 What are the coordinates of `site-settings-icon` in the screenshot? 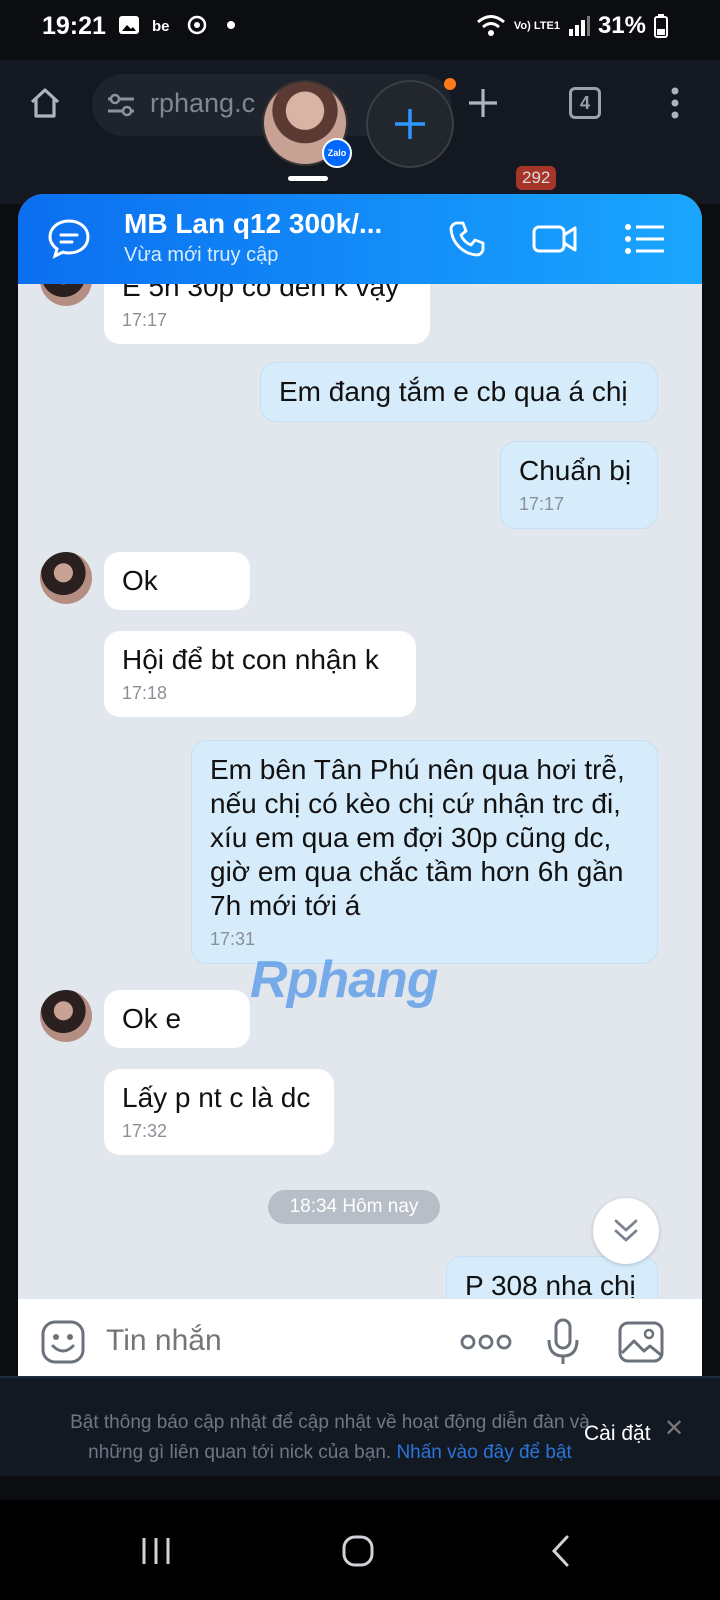 It's located at (121, 105).